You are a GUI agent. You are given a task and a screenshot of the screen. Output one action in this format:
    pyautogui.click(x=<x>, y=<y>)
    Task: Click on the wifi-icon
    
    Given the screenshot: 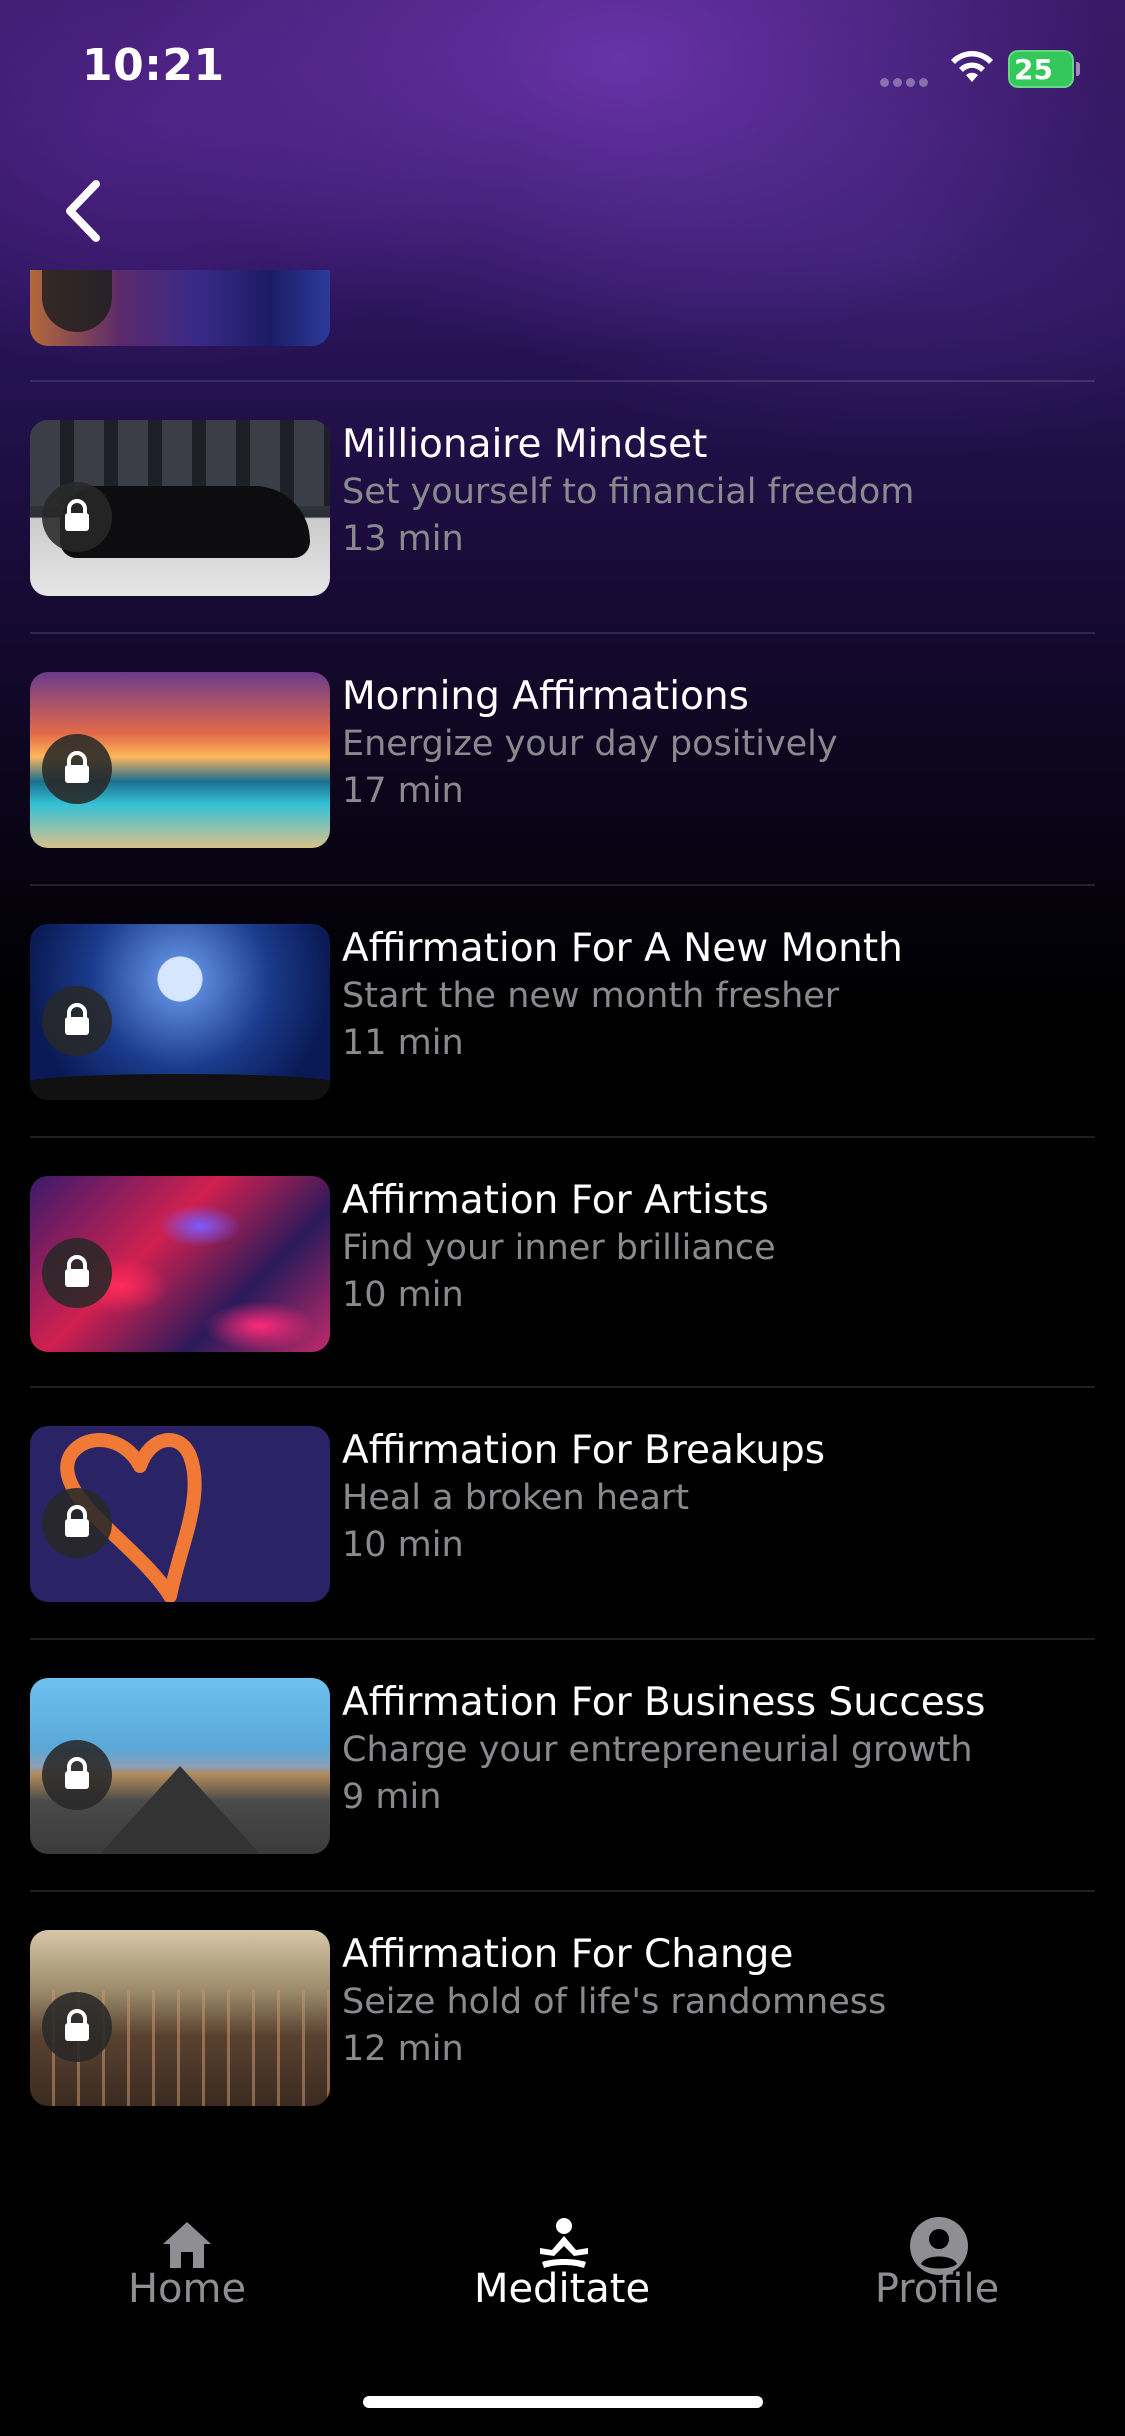 What is the action you would take?
    pyautogui.click(x=972, y=66)
    